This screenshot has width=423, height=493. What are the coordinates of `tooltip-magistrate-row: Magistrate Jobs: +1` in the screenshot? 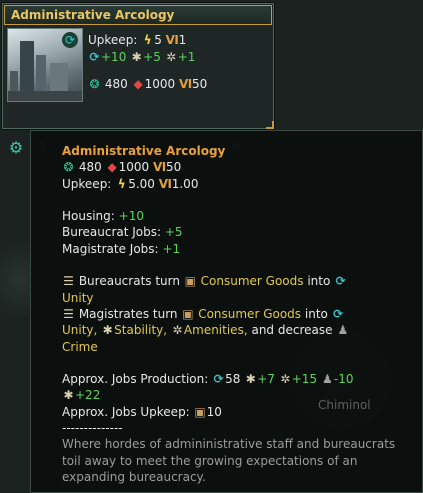 It's located at (237, 249).